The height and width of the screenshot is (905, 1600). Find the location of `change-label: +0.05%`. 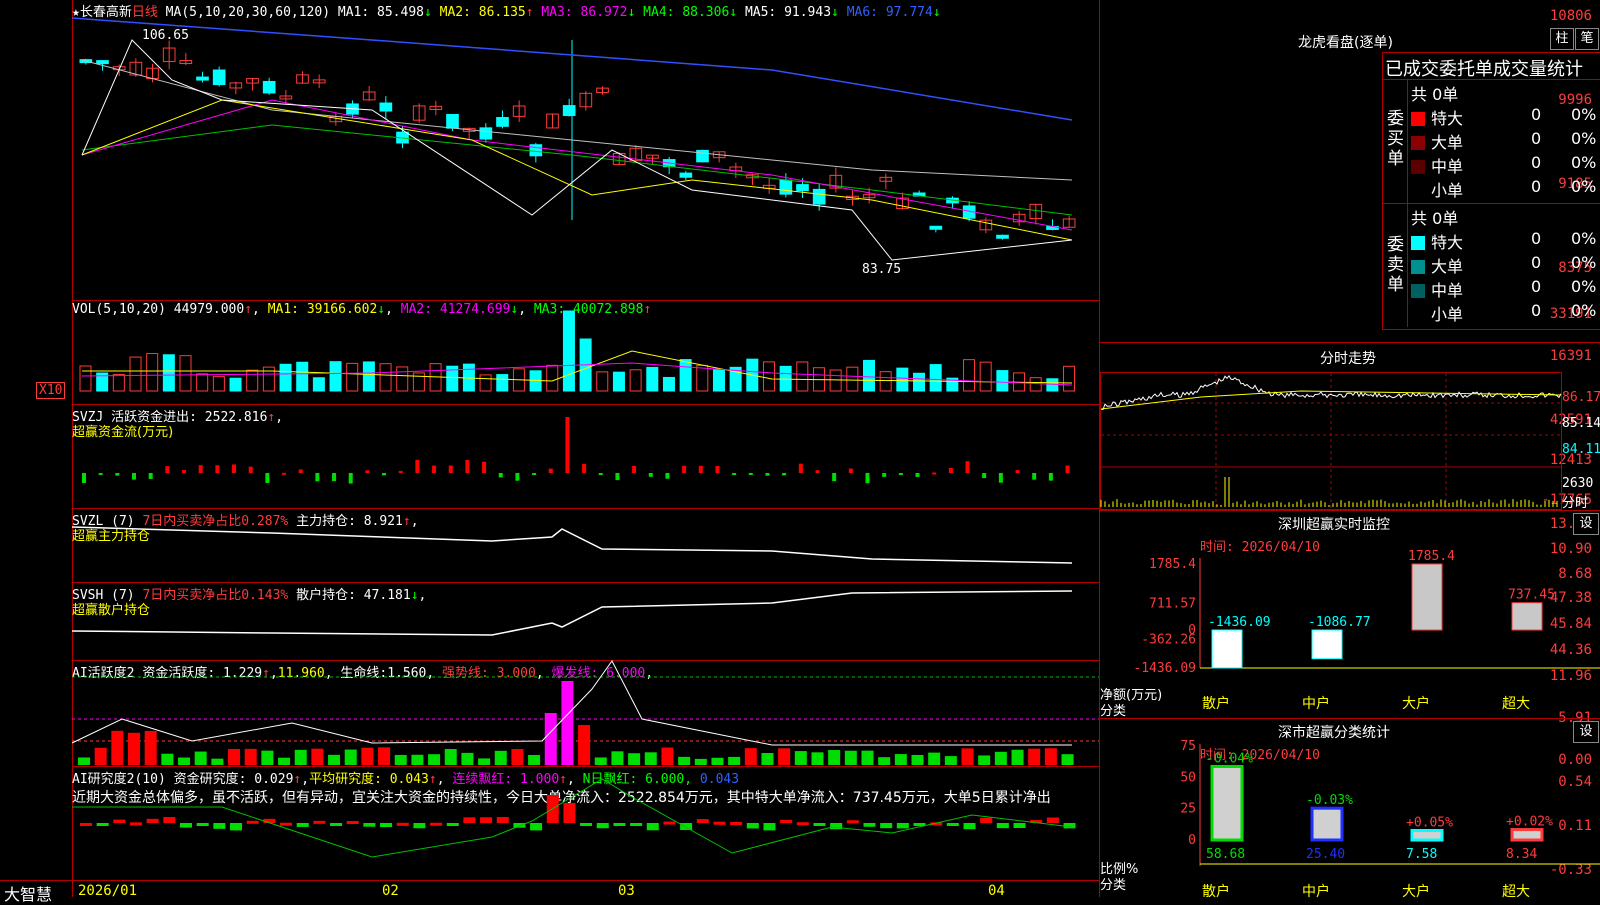

change-label: +0.05% is located at coordinates (1429, 822).